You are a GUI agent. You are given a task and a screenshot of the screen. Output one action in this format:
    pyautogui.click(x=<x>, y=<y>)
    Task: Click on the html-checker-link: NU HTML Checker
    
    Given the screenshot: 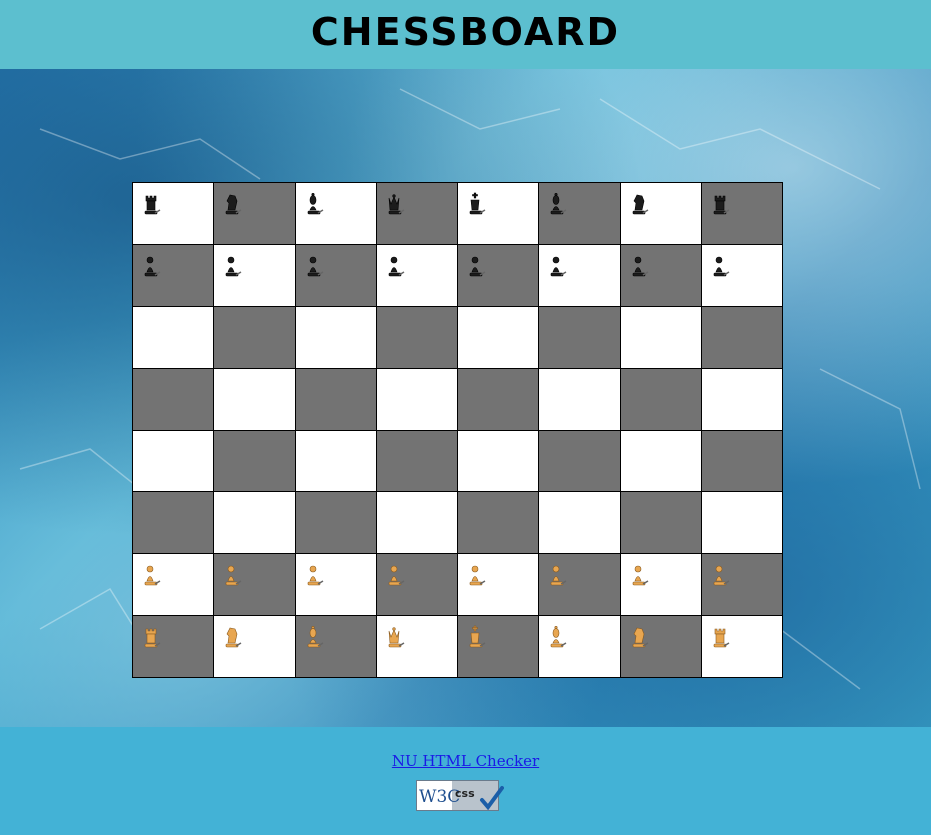 What is the action you would take?
    pyautogui.click(x=465, y=761)
    